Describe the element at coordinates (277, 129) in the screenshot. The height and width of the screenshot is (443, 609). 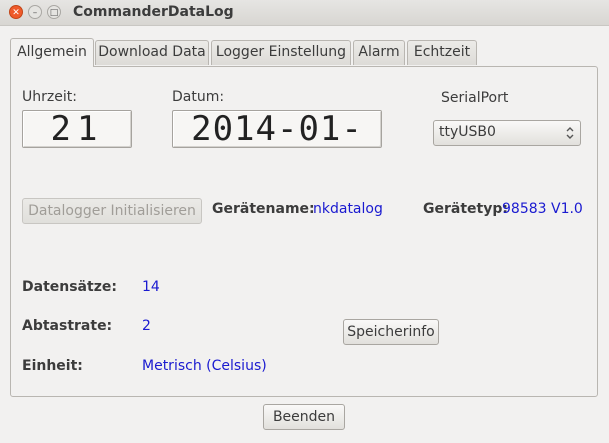
I see `date-lcd-display: 2014-01-21` at that location.